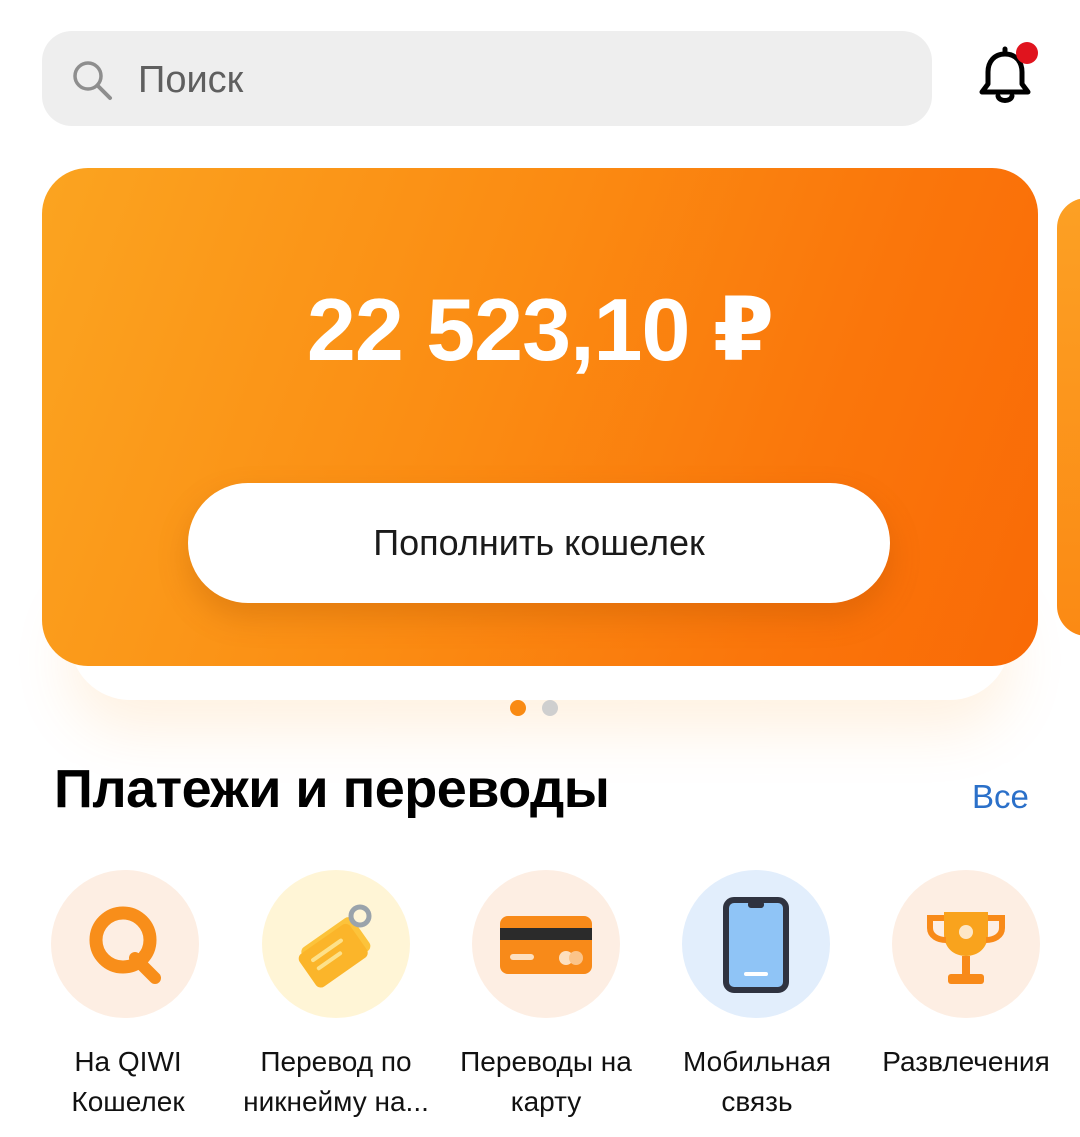 The image size is (1080, 1137). What do you see at coordinates (539, 543) in the screenshot?
I see `topup-wallet-button: Пополнить кошелек` at bounding box center [539, 543].